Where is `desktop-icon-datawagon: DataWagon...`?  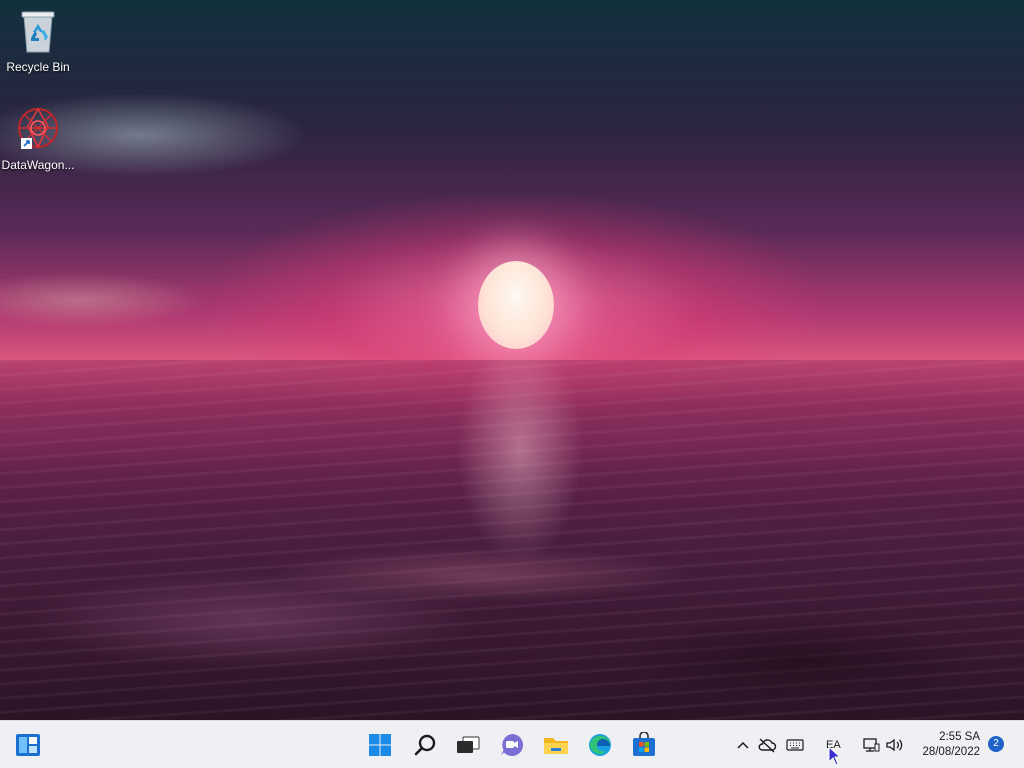
desktop-icon-datawagon: DataWagon... is located at coordinates (38, 139).